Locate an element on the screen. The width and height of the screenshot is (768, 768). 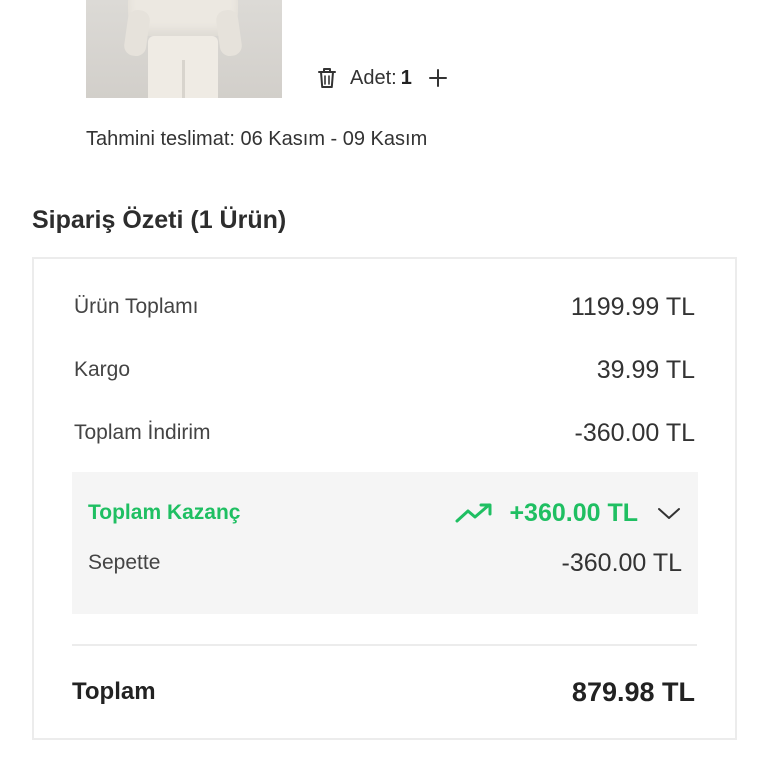
summary-row-shipping: Kargo 39.99 TL is located at coordinates (384, 370).